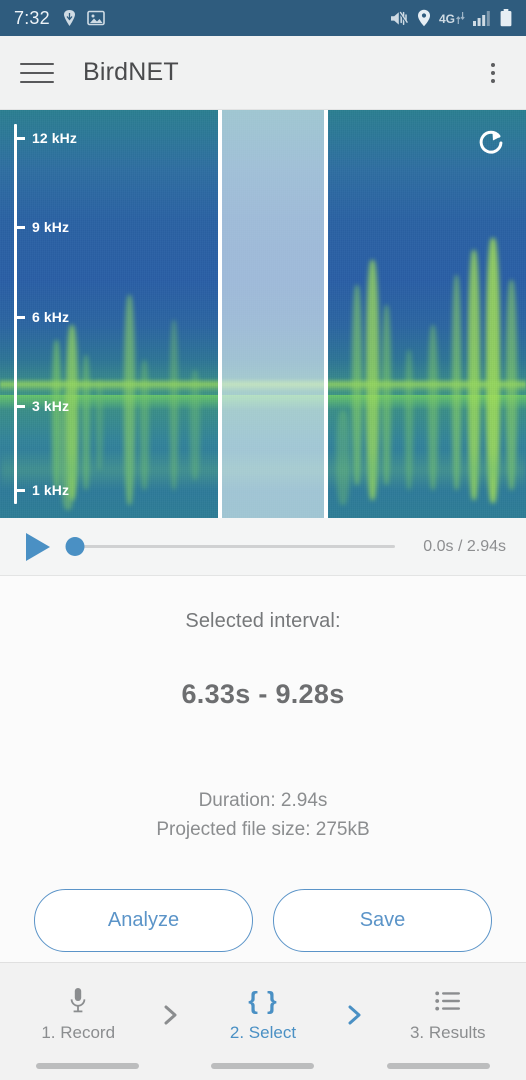 The image size is (526, 1080). Describe the element at coordinates (78, 1032) in the screenshot. I see `sidebar-item-label: 1. Record` at that location.